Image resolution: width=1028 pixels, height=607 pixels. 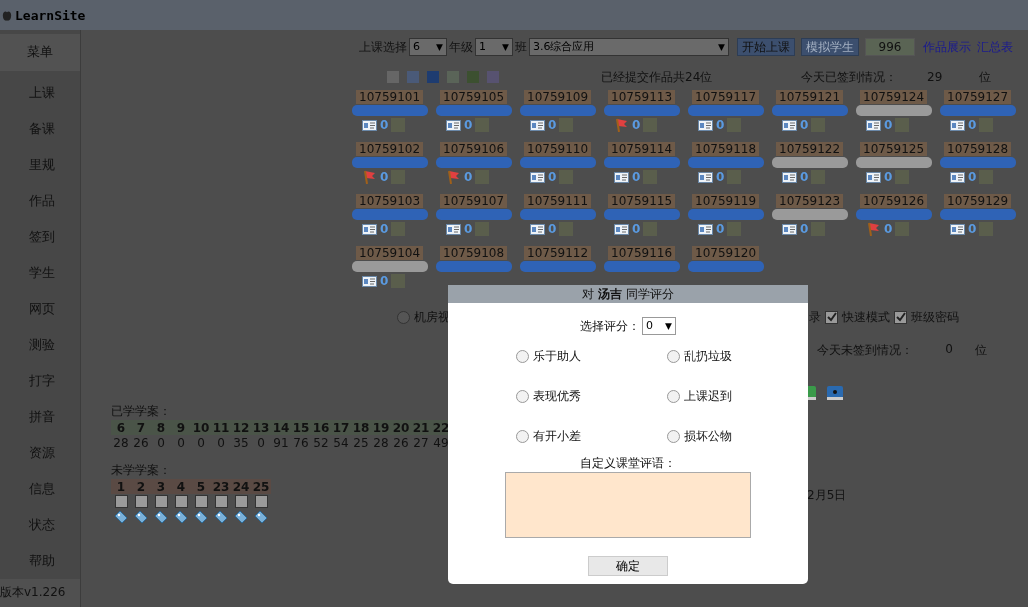 I want to click on plan-number: 5, so click(x=201, y=486).